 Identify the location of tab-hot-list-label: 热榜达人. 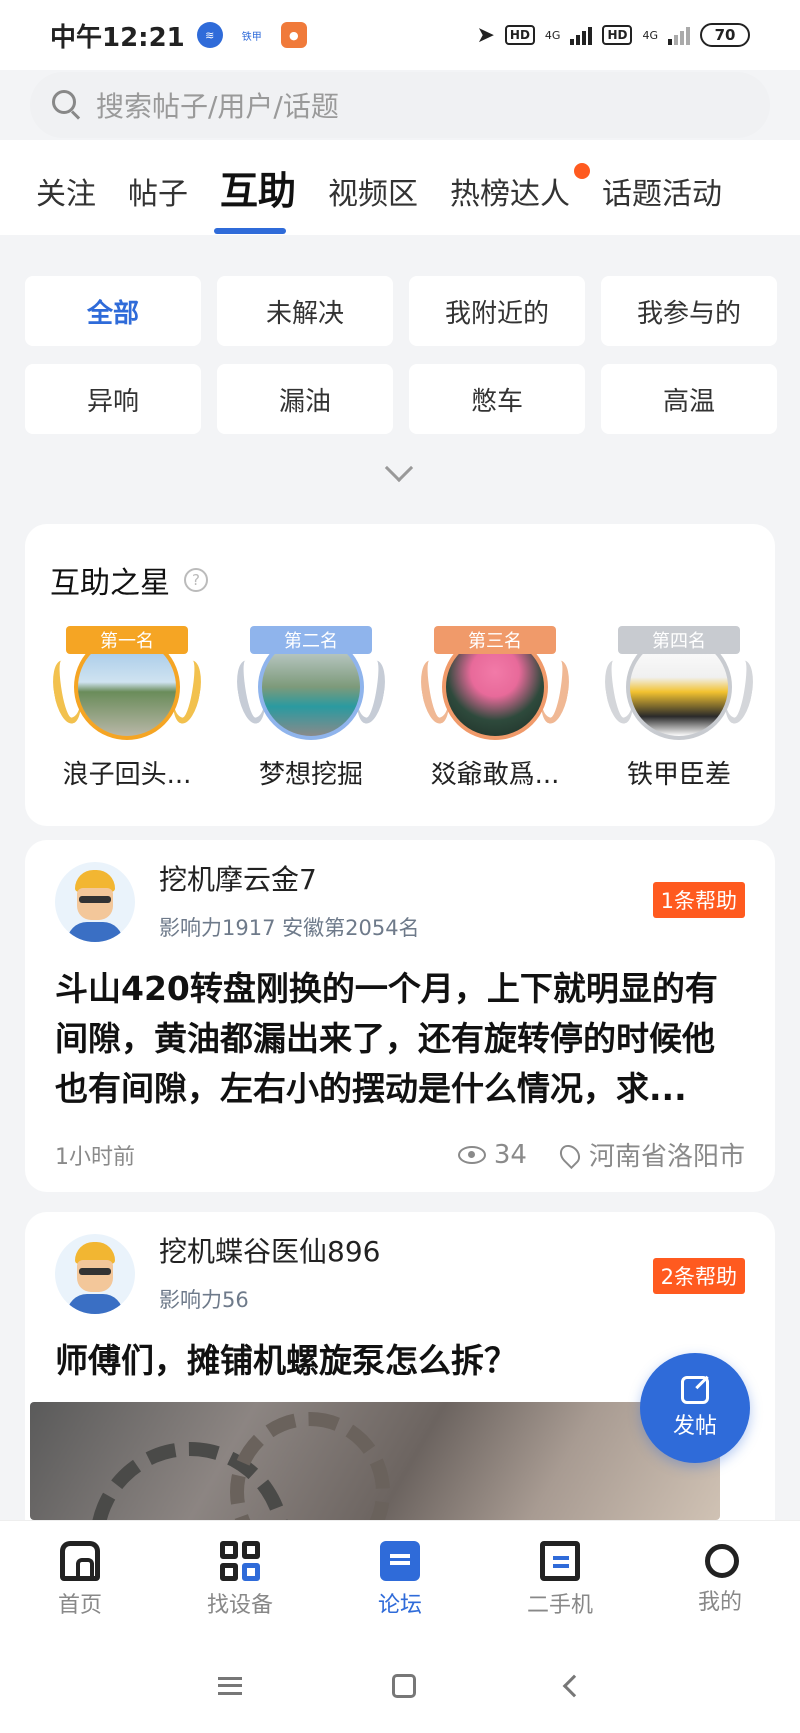
(510, 194).